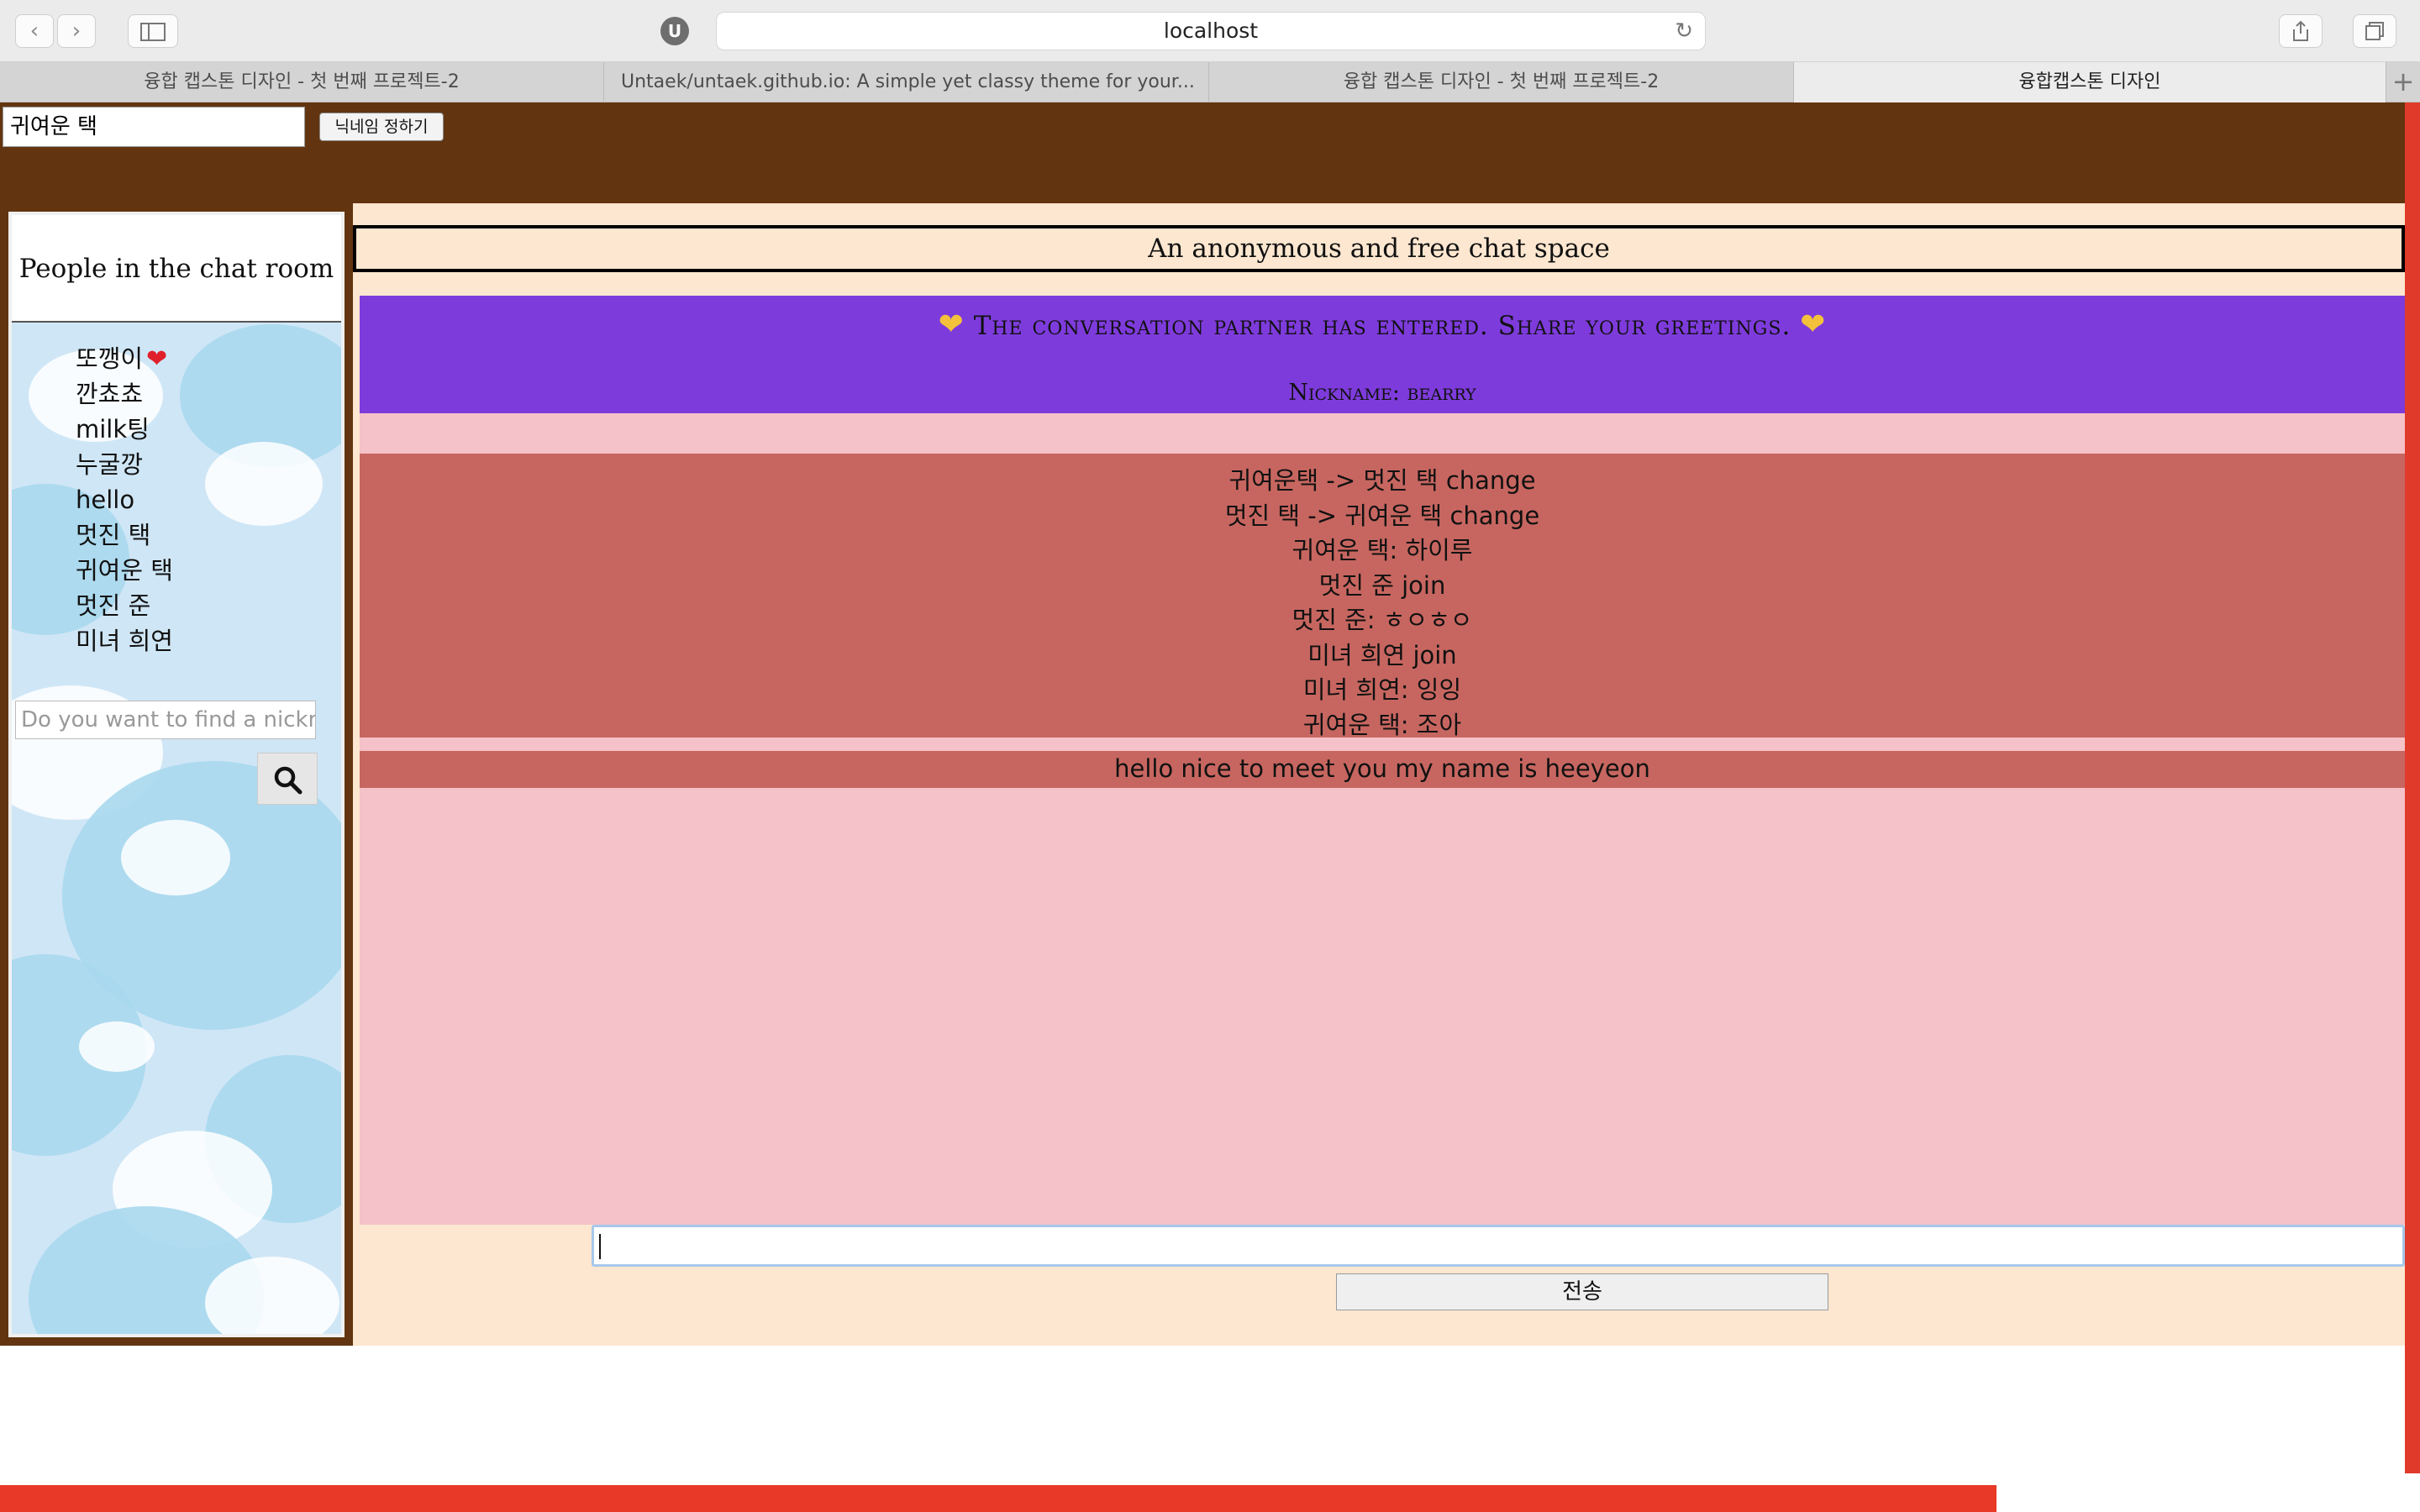 Image resolution: width=2420 pixels, height=1512 pixels. Describe the element at coordinates (1382, 724) in the screenshot. I see `log-line: 귀여운 택: 조아` at that location.